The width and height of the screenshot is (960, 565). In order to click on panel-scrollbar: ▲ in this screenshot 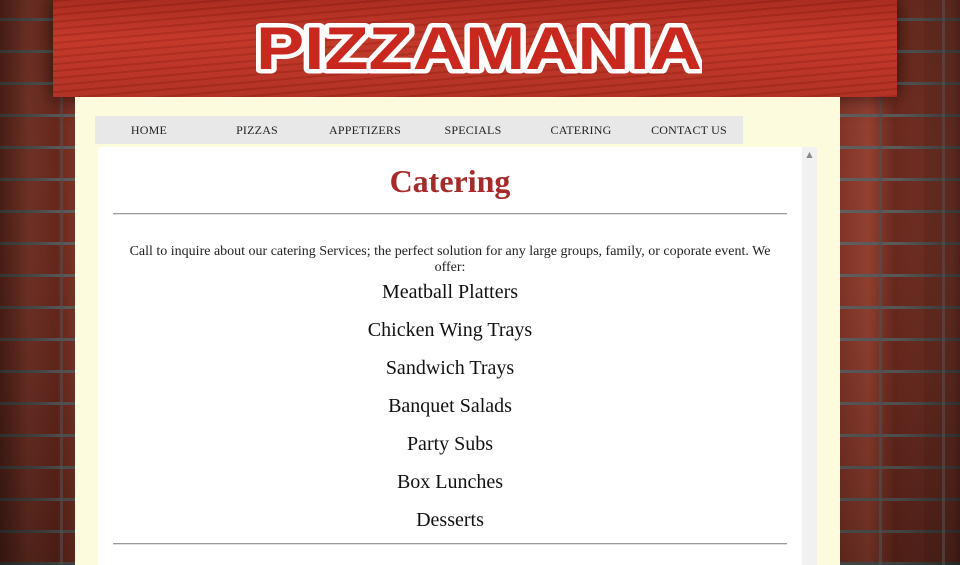, I will do `click(809, 356)`.